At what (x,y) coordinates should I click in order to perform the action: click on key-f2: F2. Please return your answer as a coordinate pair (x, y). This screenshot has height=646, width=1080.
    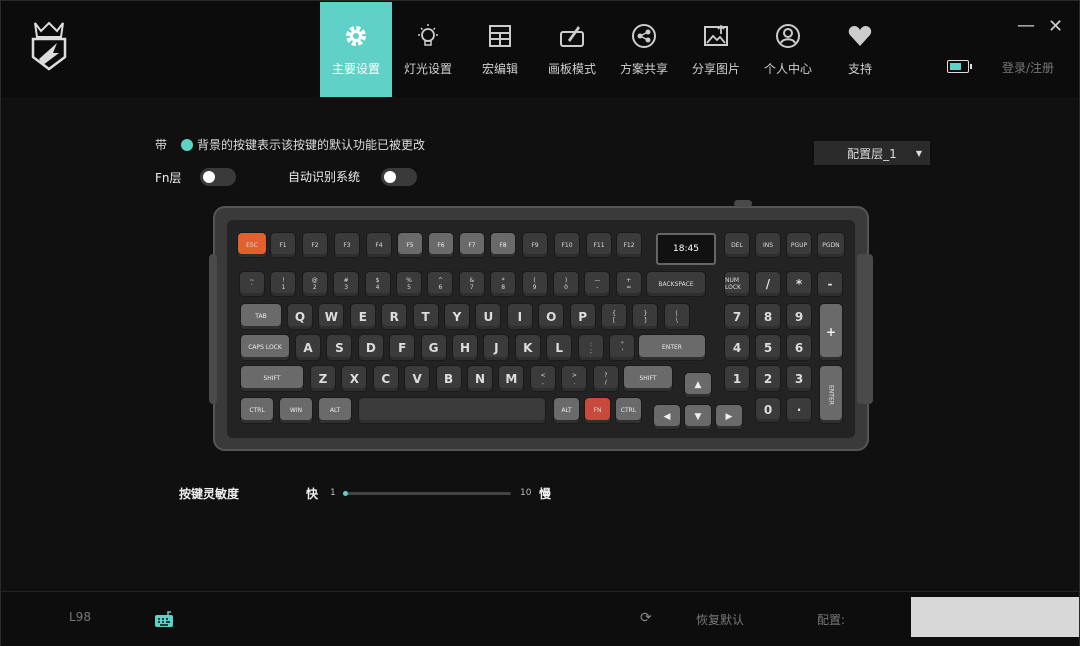
    Looking at the image, I should click on (315, 245).